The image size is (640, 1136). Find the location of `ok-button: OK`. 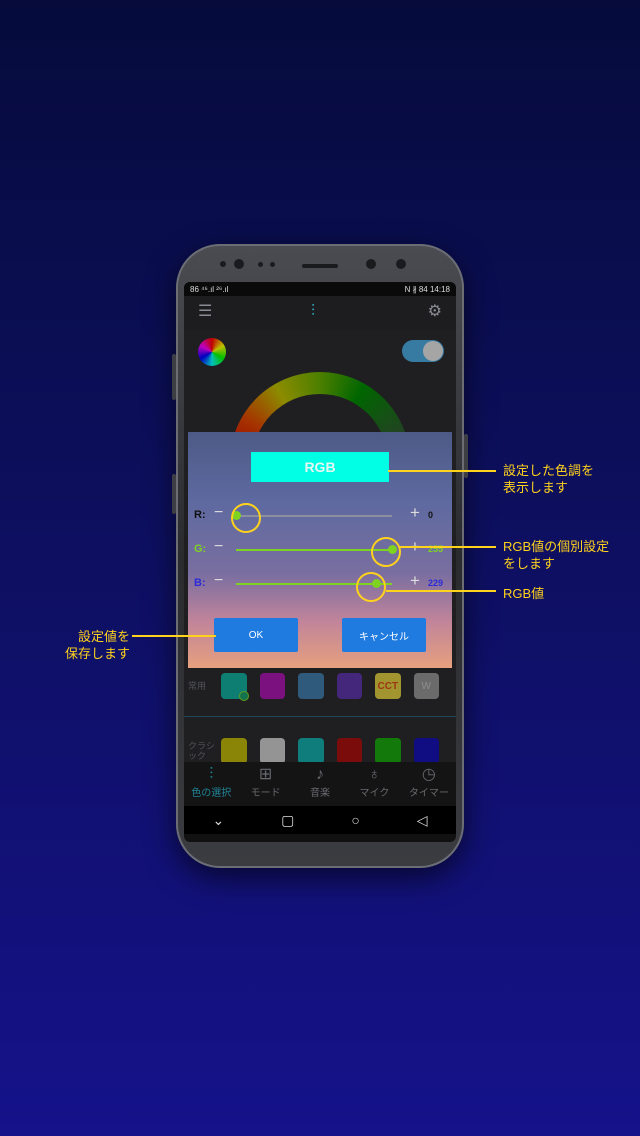

ok-button: OK is located at coordinates (256, 635).